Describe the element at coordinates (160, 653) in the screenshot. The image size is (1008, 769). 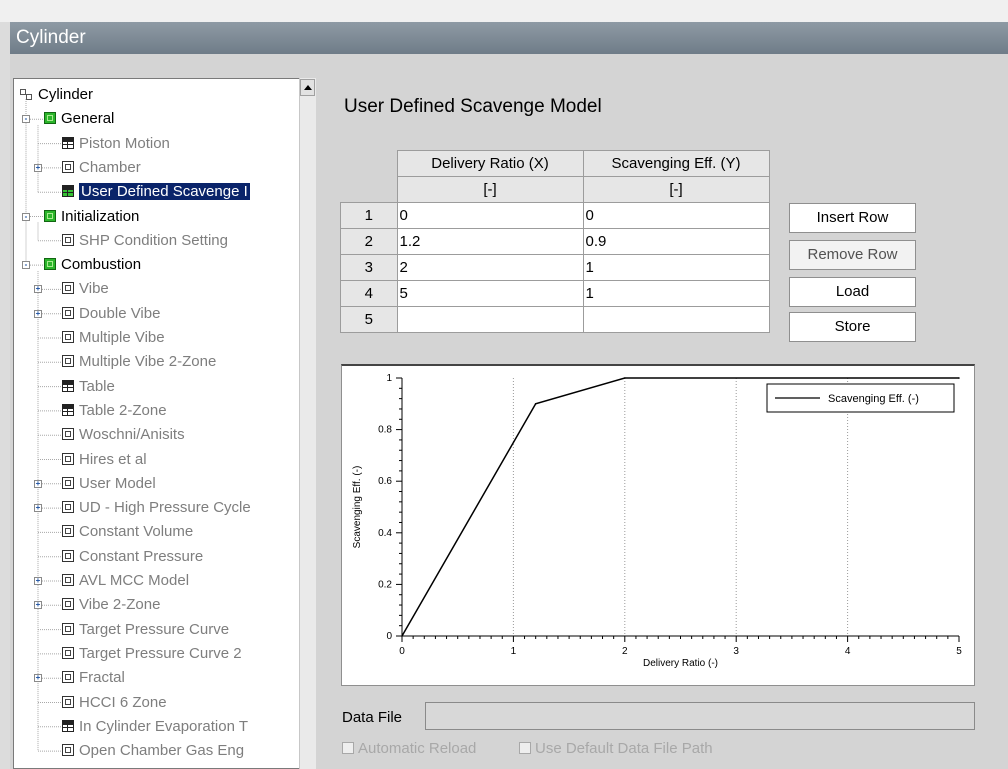
I see `tree-item-label: Target Pressure Curve 2` at that location.